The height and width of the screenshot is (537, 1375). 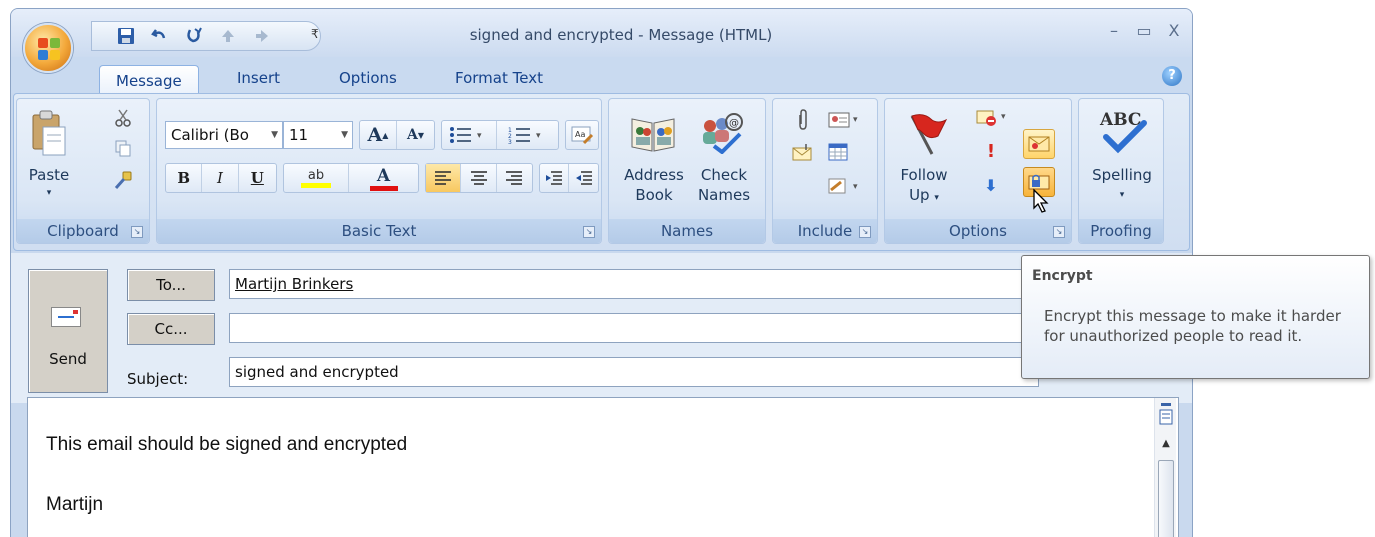 What do you see at coordinates (527, 135) in the screenshot?
I see `numbering-icon: 1 2 3 ▾` at bounding box center [527, 135].